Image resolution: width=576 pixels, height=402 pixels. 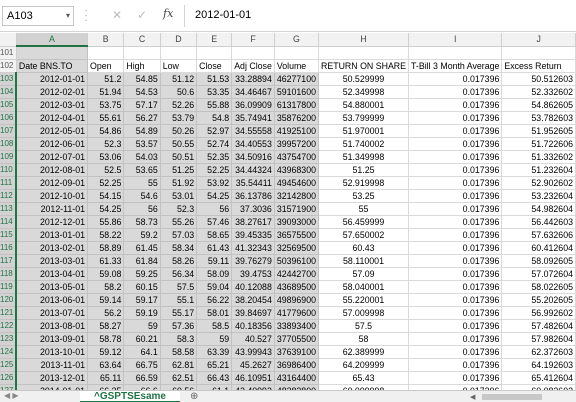 What do you see at coordinates (179, 105) in the screenshot?
I see `cell: 52.26` at bounding box center [179, 105].